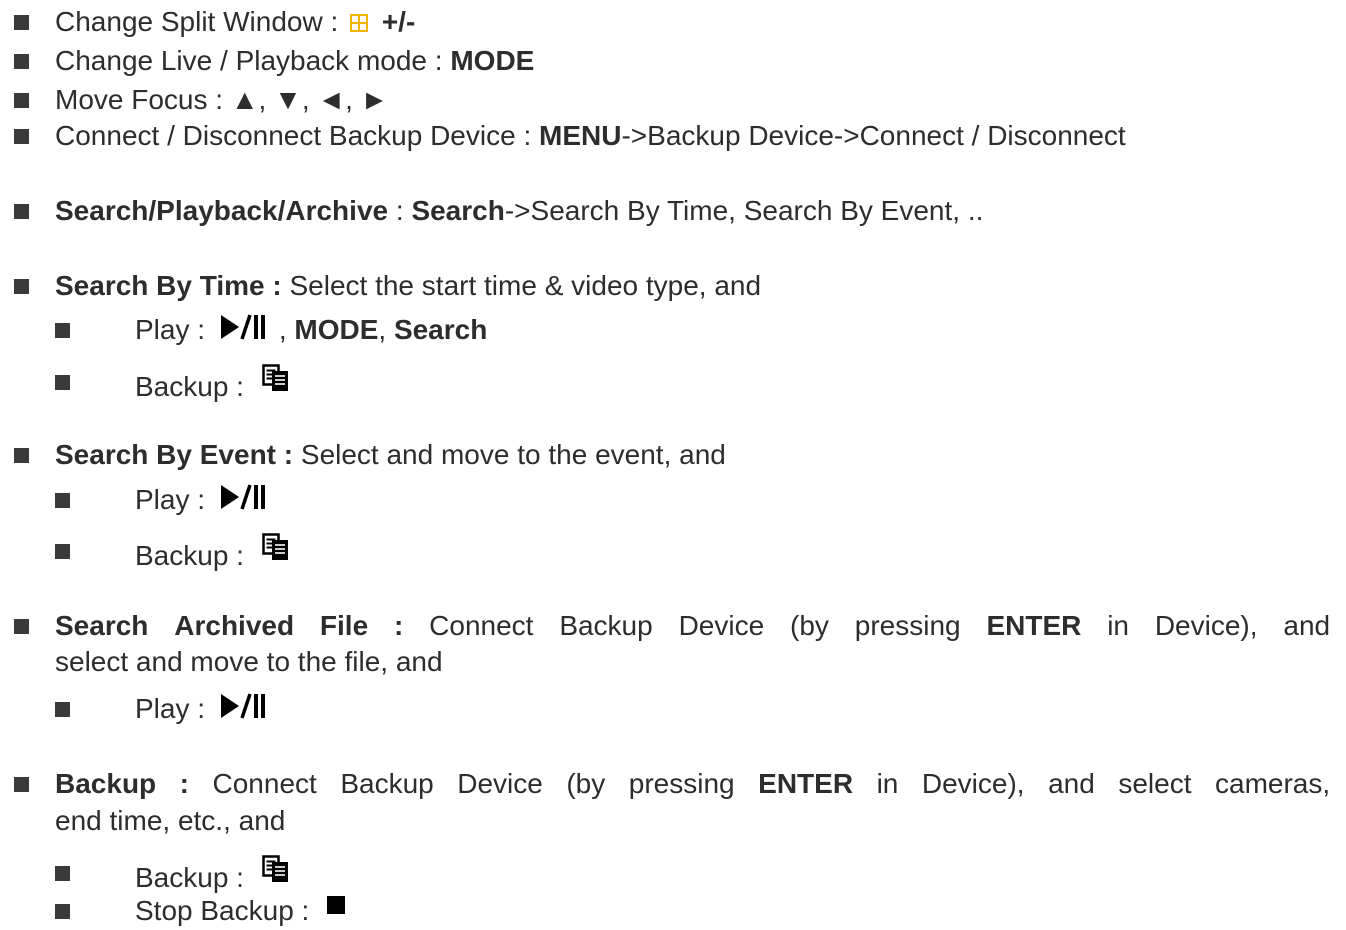 Image resolution: width=1346 pixels, height=930 pixels. What do you see at coordinates (1155, 783) in the screenshot?
I see `word: select` at bounding box center [1155, 783].